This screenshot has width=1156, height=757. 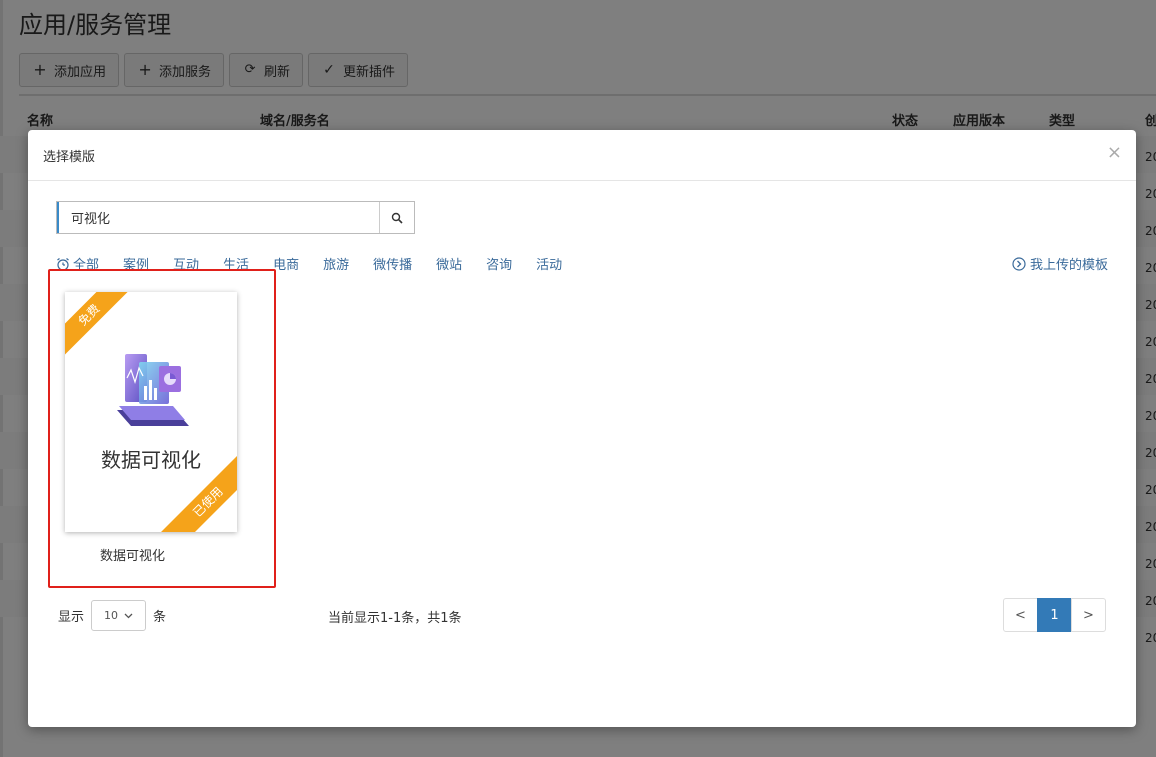 I want to click on my-uploaded-templates-link: 我上传的模板, so click(x=1060, y=263).